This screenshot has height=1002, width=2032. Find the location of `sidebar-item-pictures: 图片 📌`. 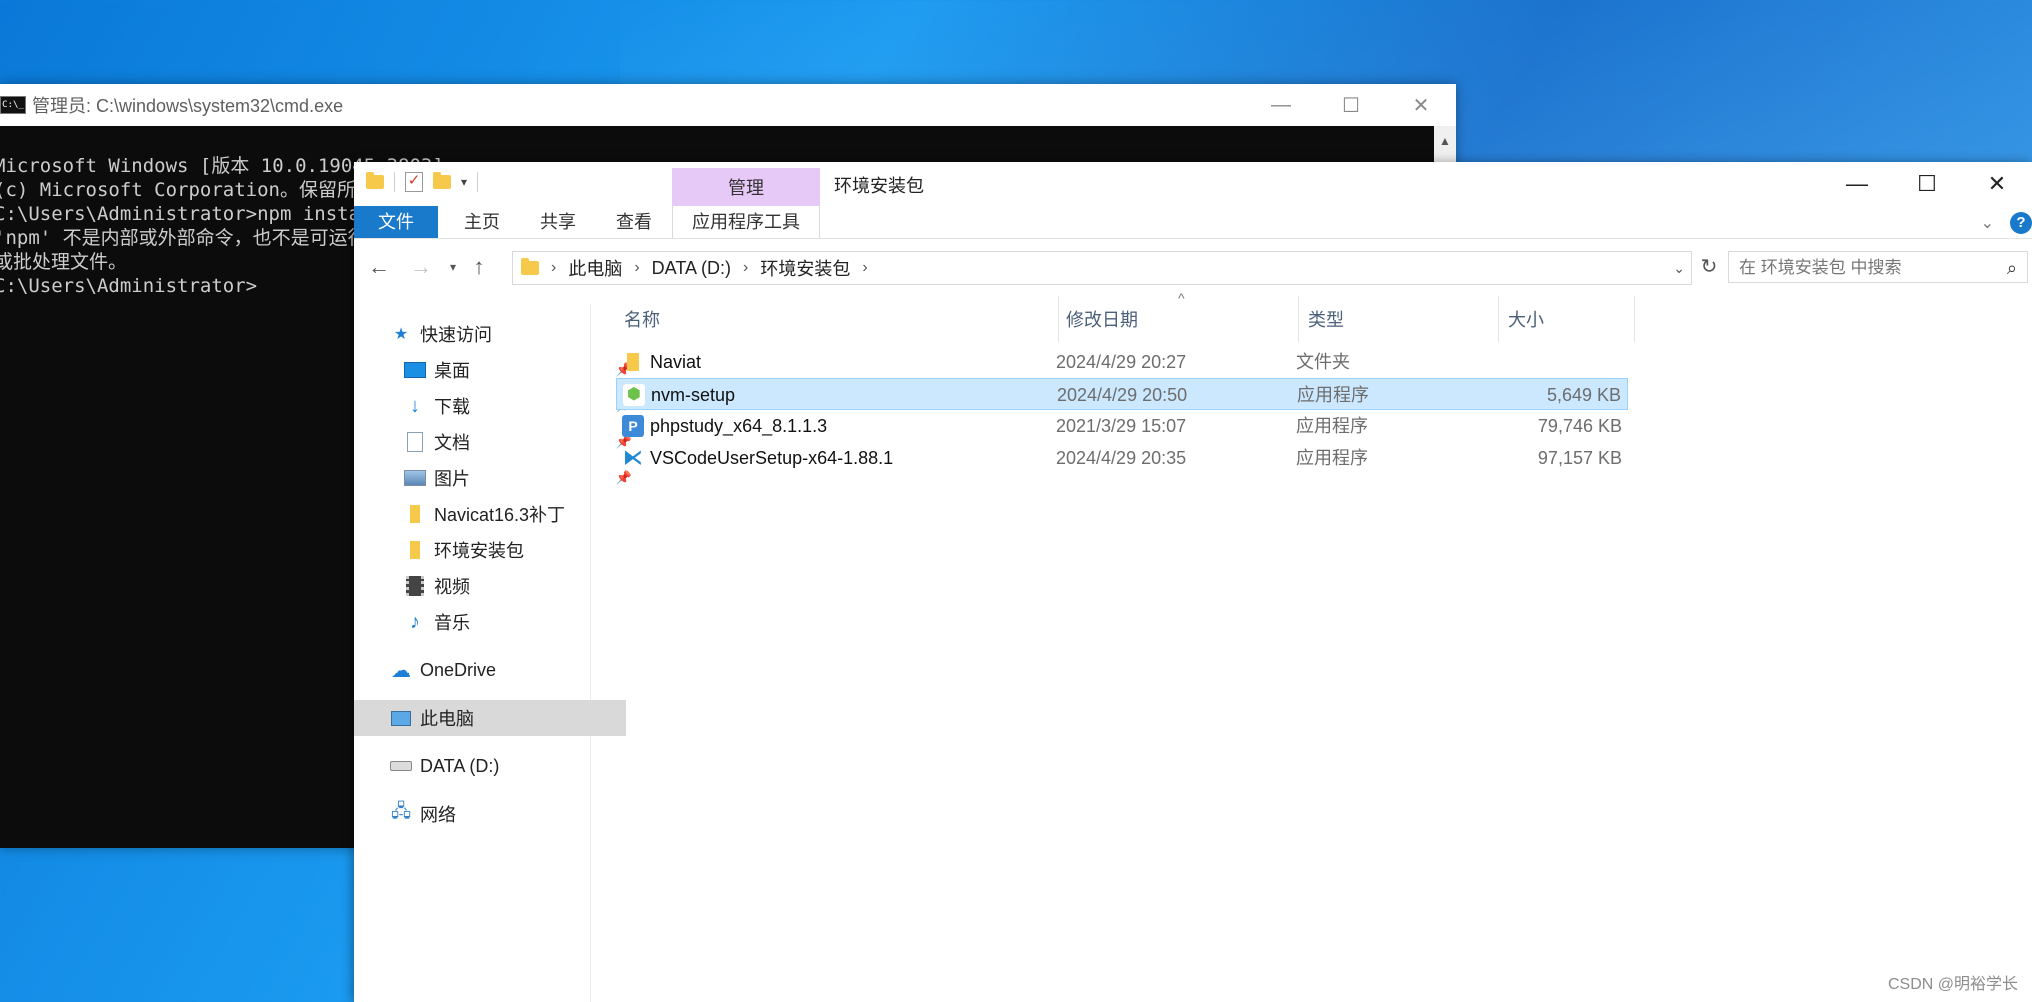

sidebar-item-pictures: 图片 📌 is located at coordinates (497, 478).